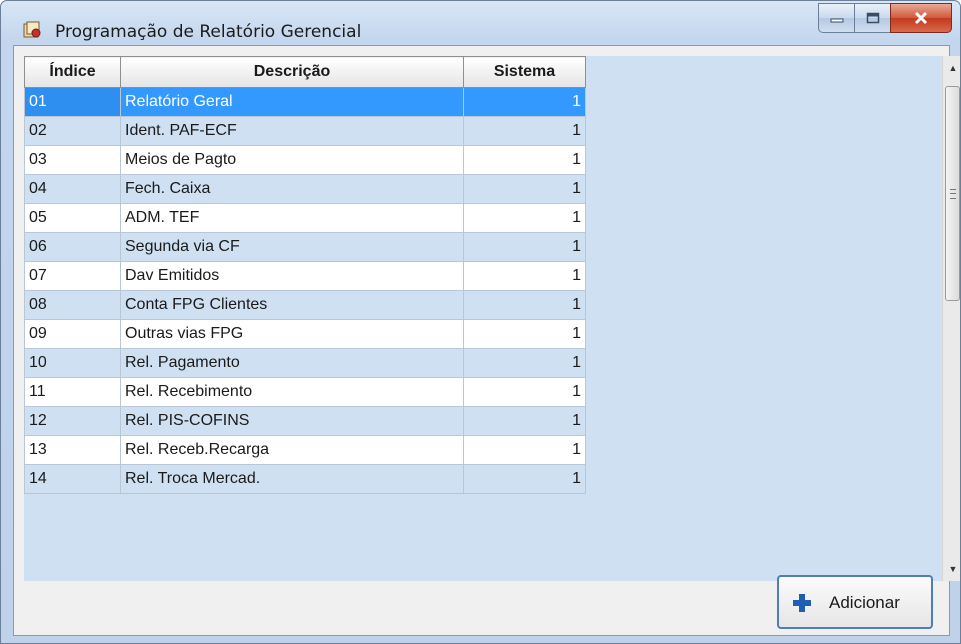 This screenshot has height=644, width=961. Describe the element at coordinates (292, 131) in the screenshot. I see `cell-descricao: Ident. PAF-ECF` at that location.